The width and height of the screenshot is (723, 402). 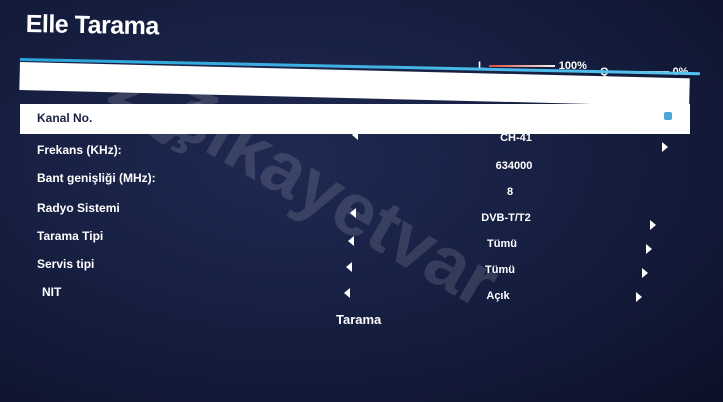 What do you see at coordinates (358, 319) in the screenshot?
I see `scan-button: Tarama` at bounding box center [358, 319].